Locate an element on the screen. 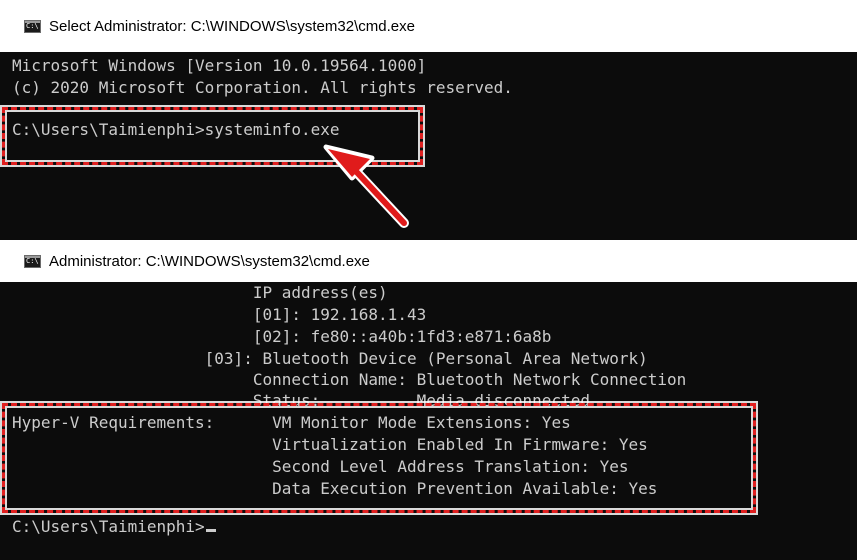  console-line: IP address(es) is located at coordinates (200, 292).